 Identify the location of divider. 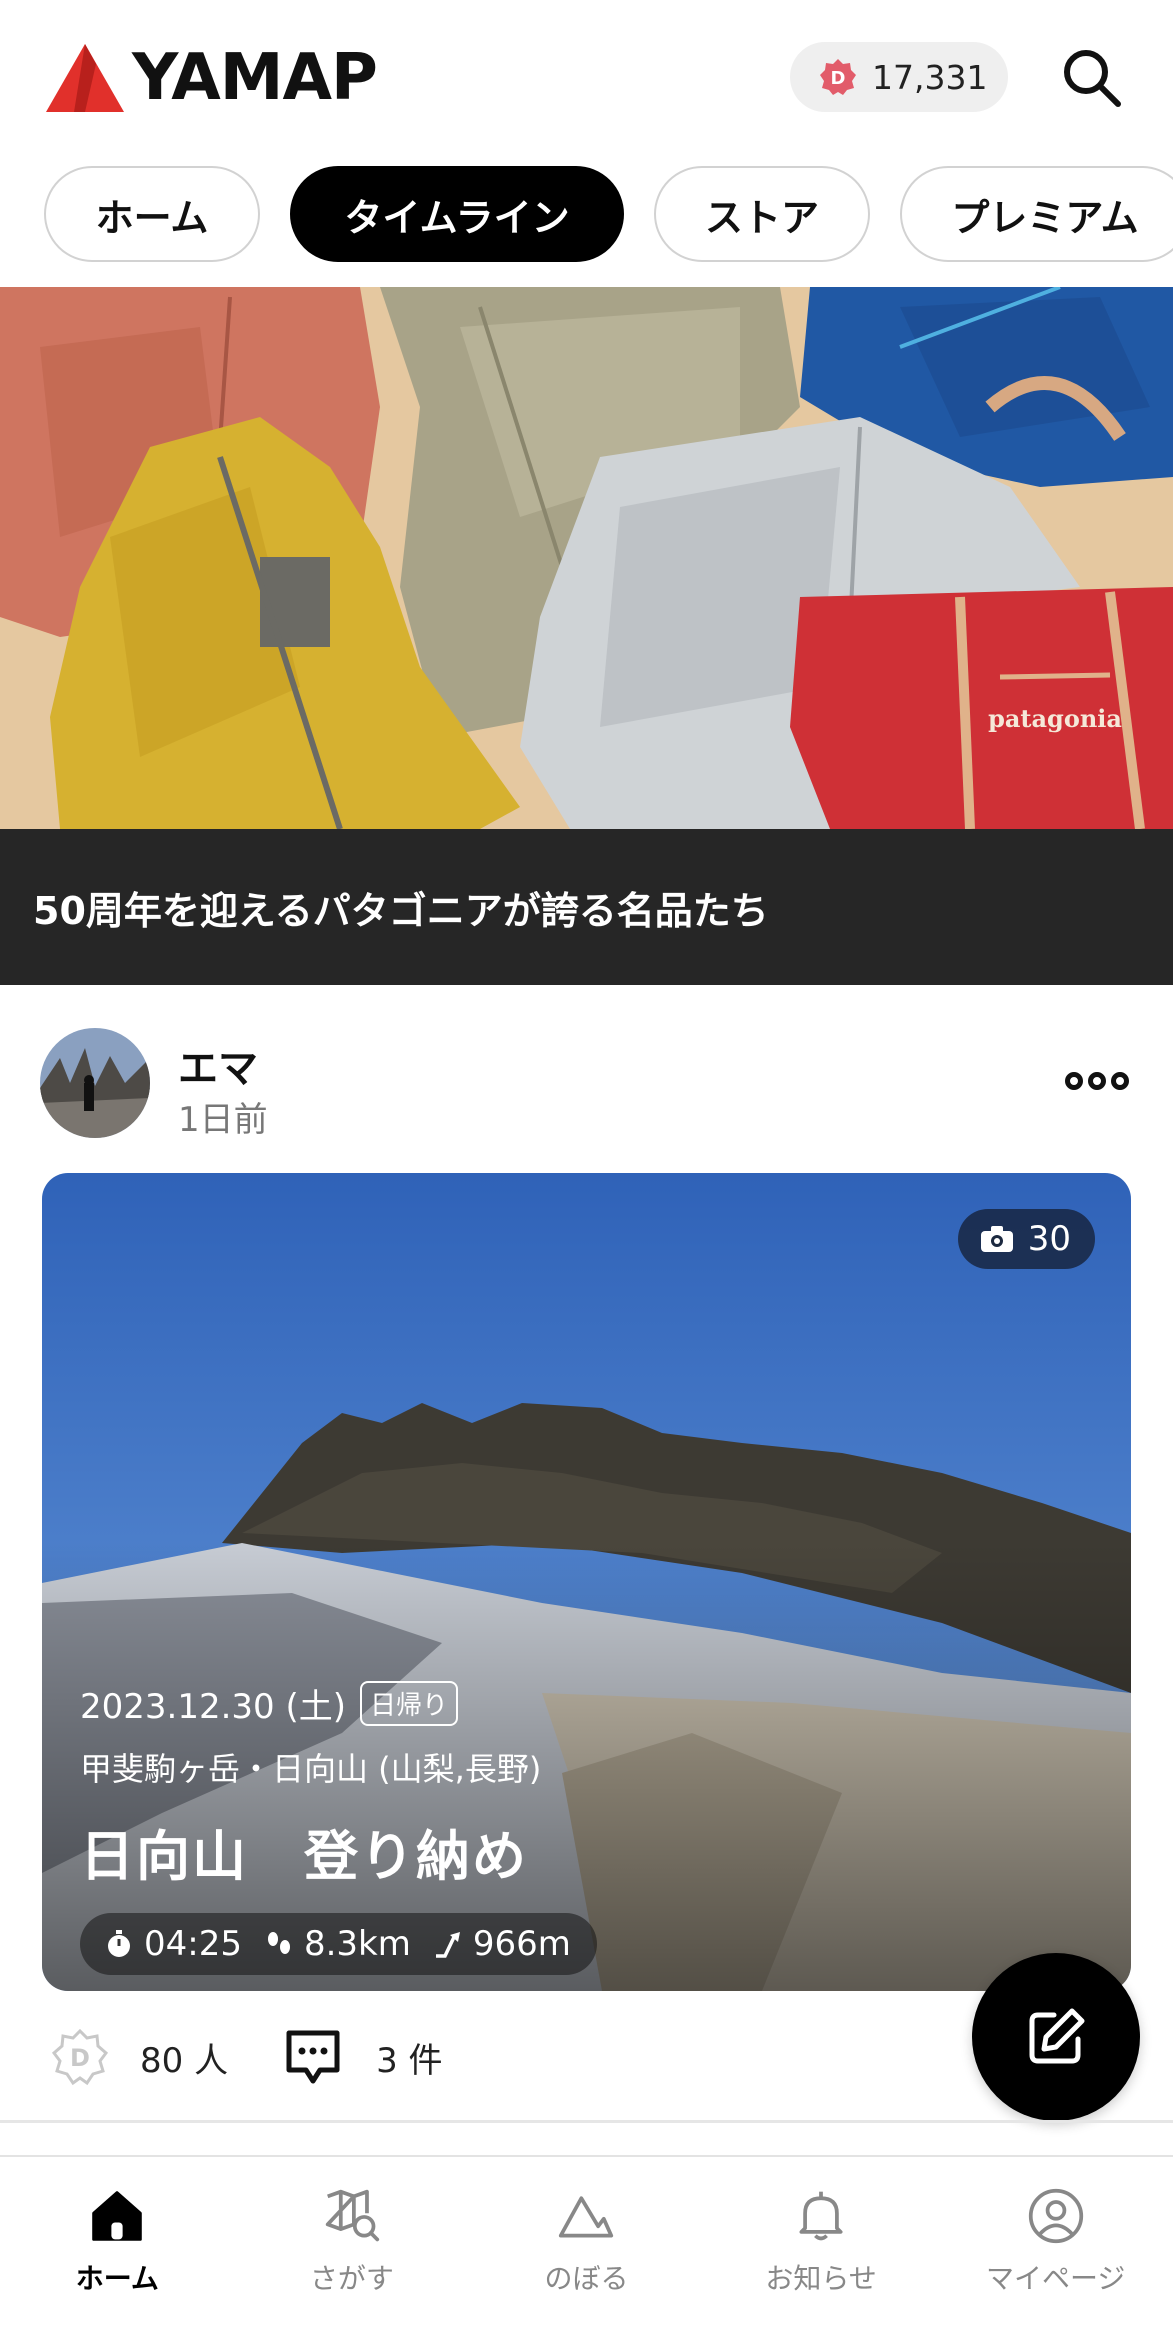
(586, 2121).